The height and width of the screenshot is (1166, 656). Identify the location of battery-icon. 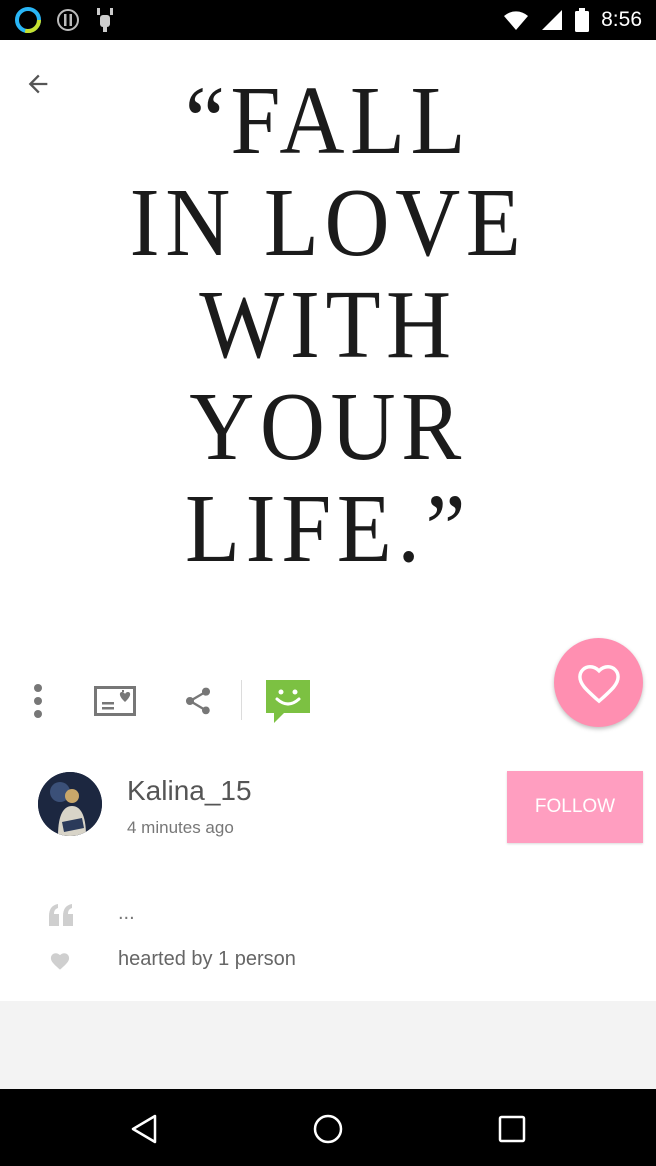
(582, 20).